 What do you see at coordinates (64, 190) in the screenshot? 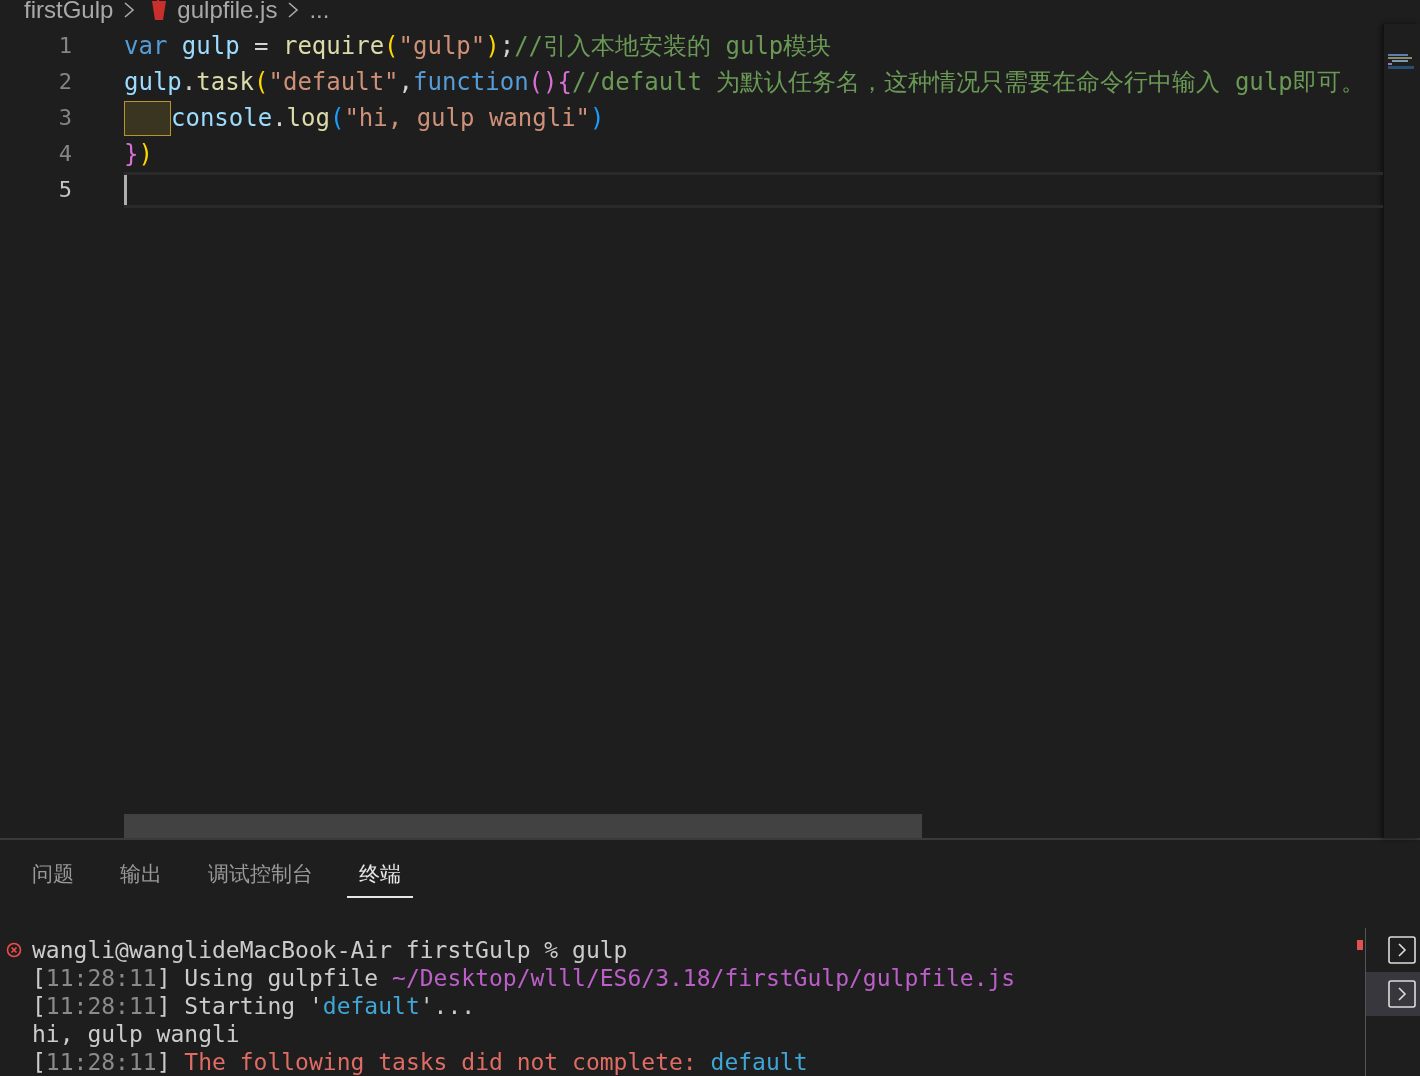
I see `line-number: 5` at bounding box center [64, 190].